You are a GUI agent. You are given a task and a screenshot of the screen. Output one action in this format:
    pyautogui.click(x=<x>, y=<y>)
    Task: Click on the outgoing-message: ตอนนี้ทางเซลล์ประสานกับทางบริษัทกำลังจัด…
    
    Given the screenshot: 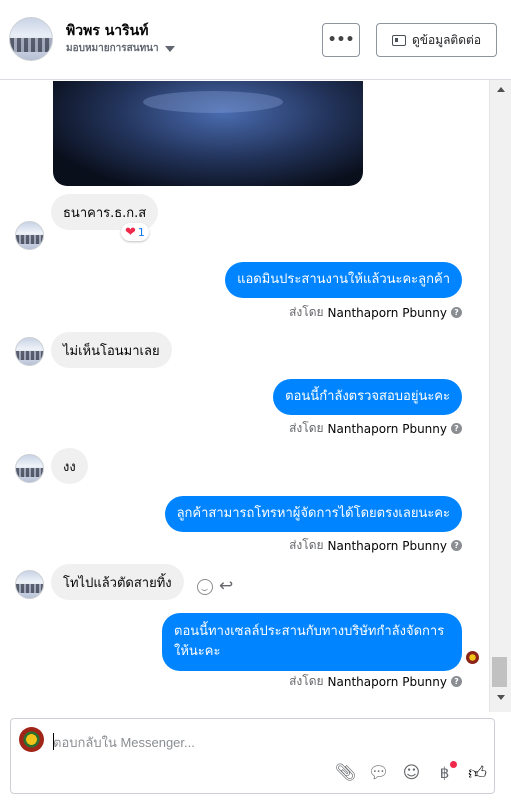 What is the action you would take?
    pyautogui.click(x=312, y=642)
    